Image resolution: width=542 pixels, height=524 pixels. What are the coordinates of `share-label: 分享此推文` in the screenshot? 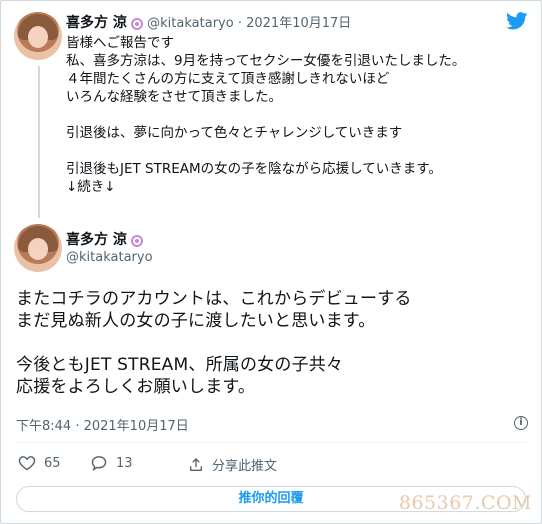 It's located at (245, 466).